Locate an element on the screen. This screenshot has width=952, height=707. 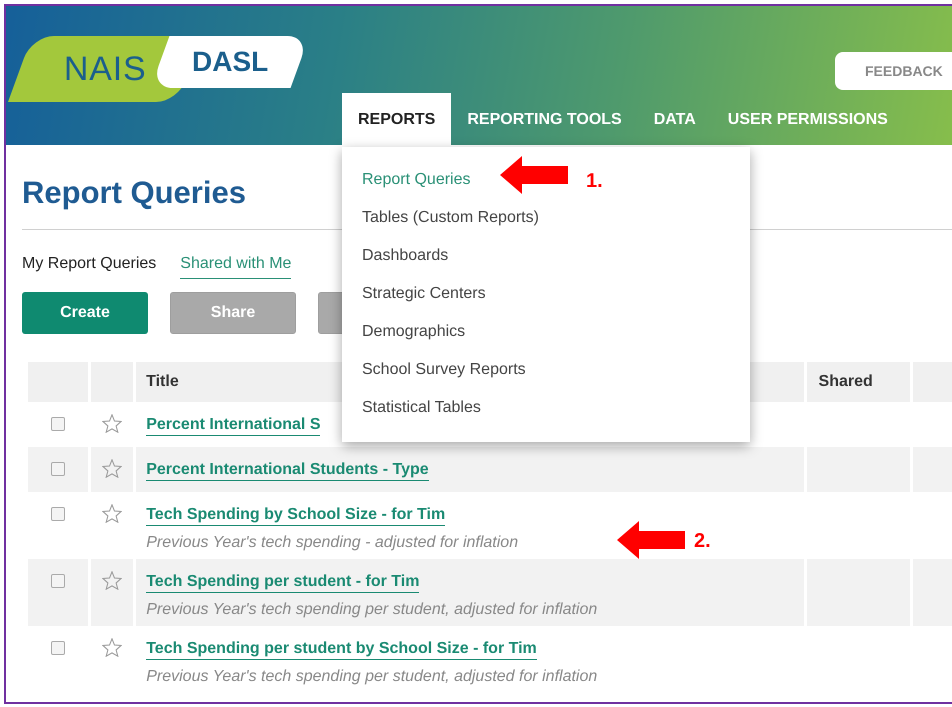
nav-tab: DATA is located at coordinates (675, 119).